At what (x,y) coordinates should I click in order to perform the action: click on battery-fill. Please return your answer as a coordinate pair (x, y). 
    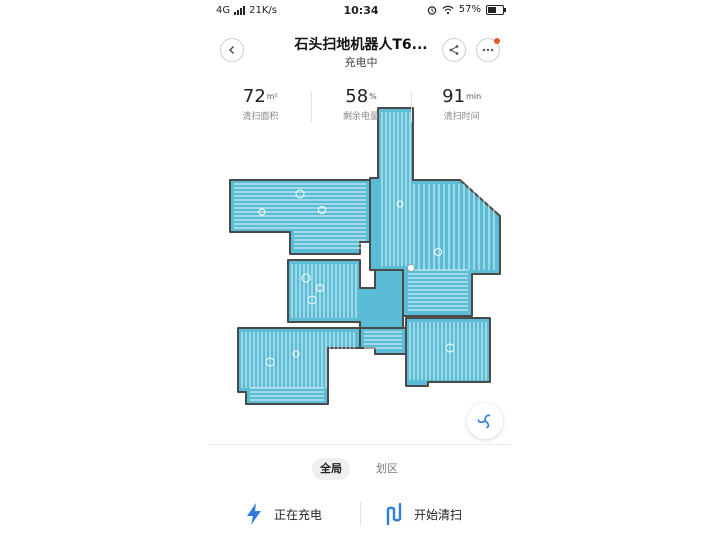
    Looking at the image, I should click on (492, 9).